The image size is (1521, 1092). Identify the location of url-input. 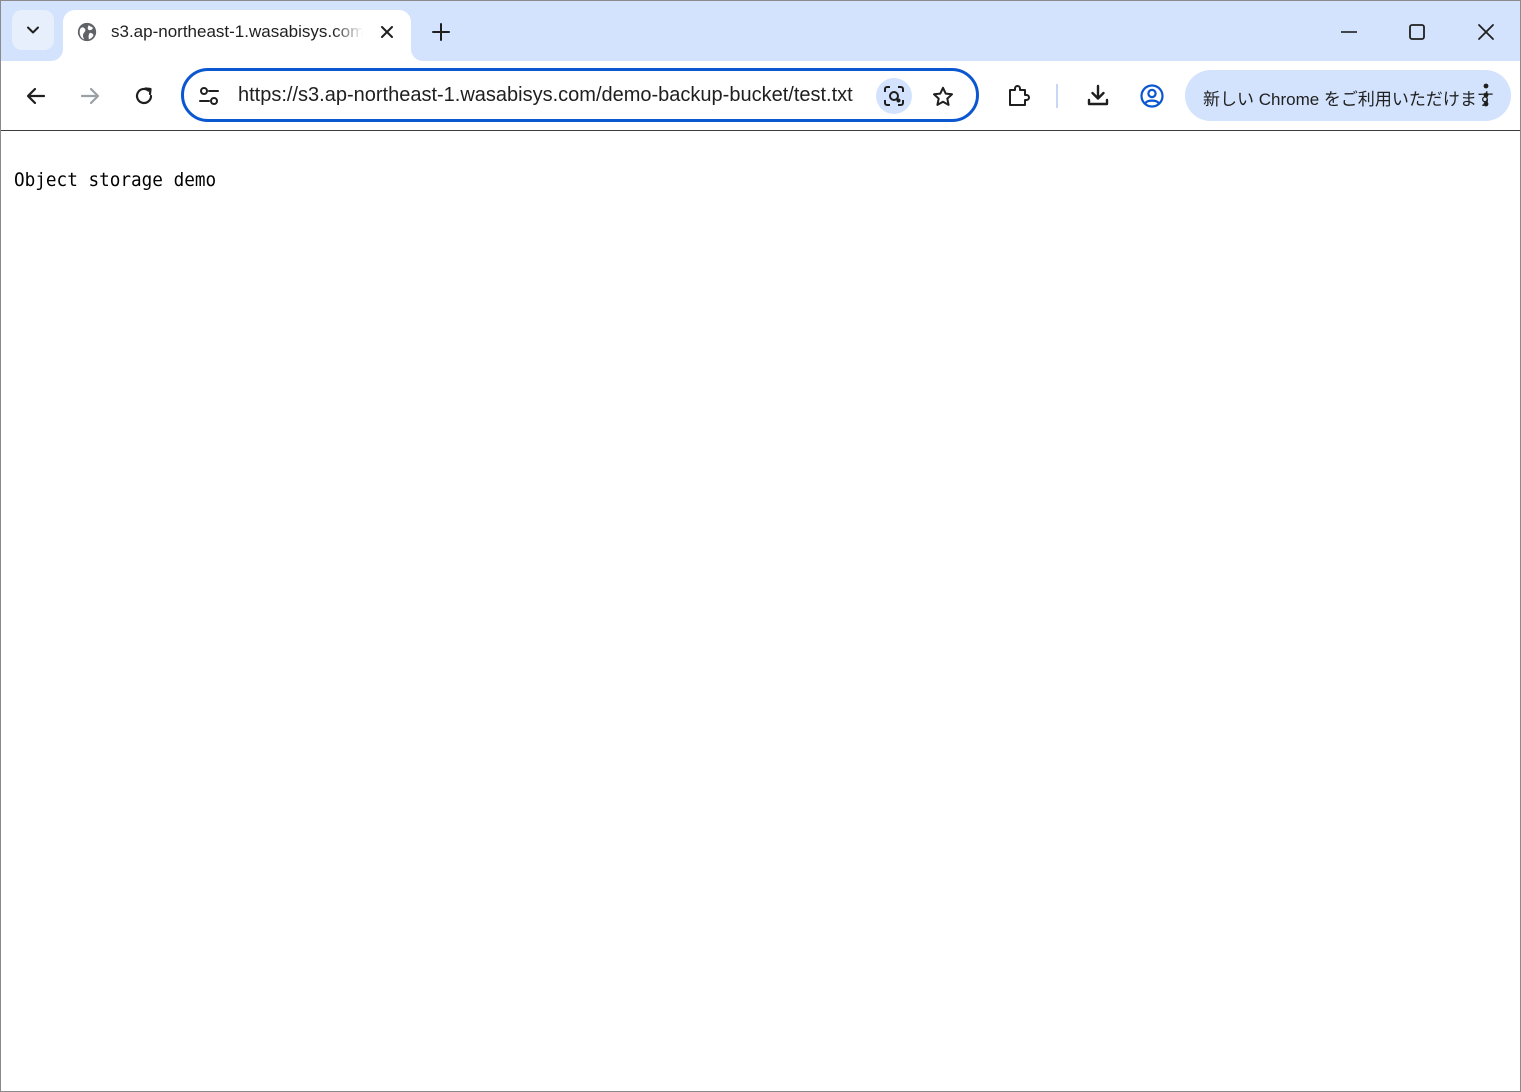
(551, 95).